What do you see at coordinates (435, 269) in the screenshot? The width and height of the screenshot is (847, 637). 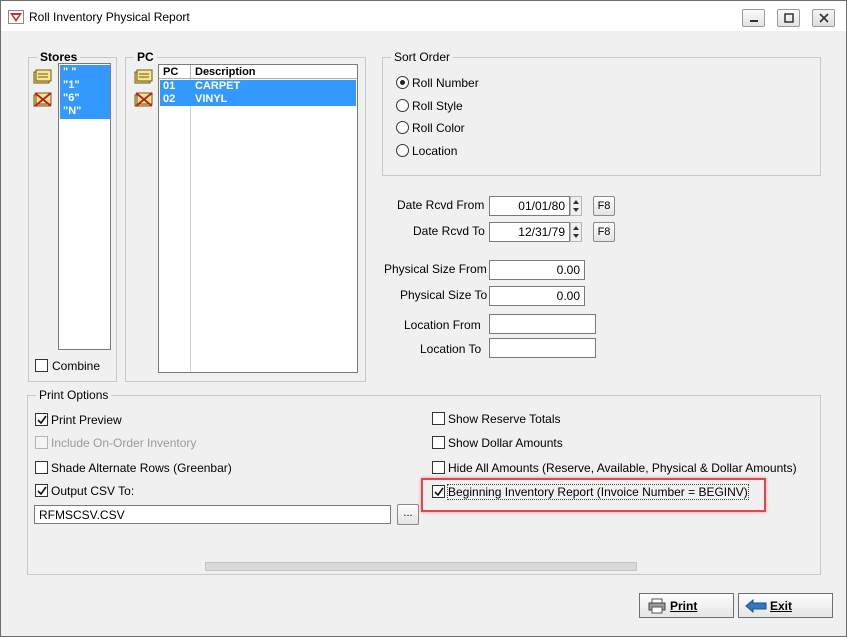 I see `size-from-label: Physical Size From` at bounding box center [435, 269].